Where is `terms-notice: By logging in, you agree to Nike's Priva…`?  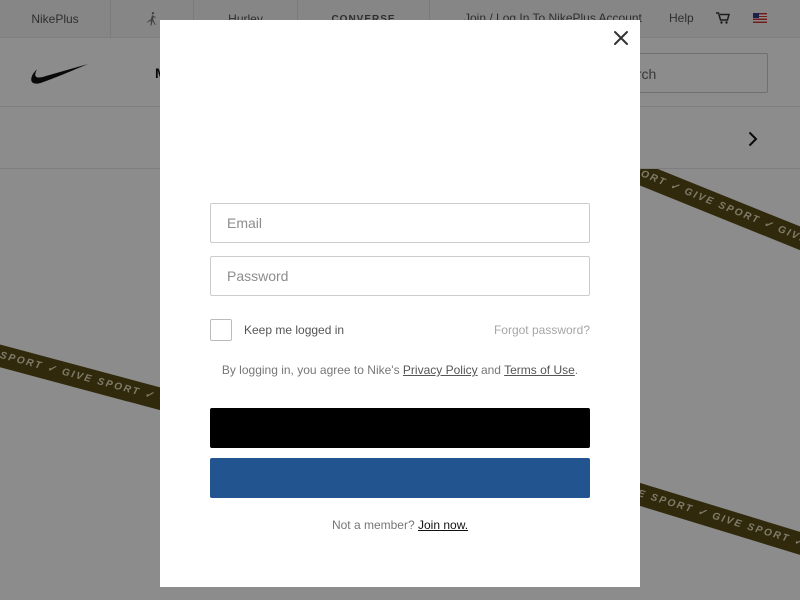 terms-notice: By logging in, you agree to Nike's Priva… is located at coordinates (400, 370).